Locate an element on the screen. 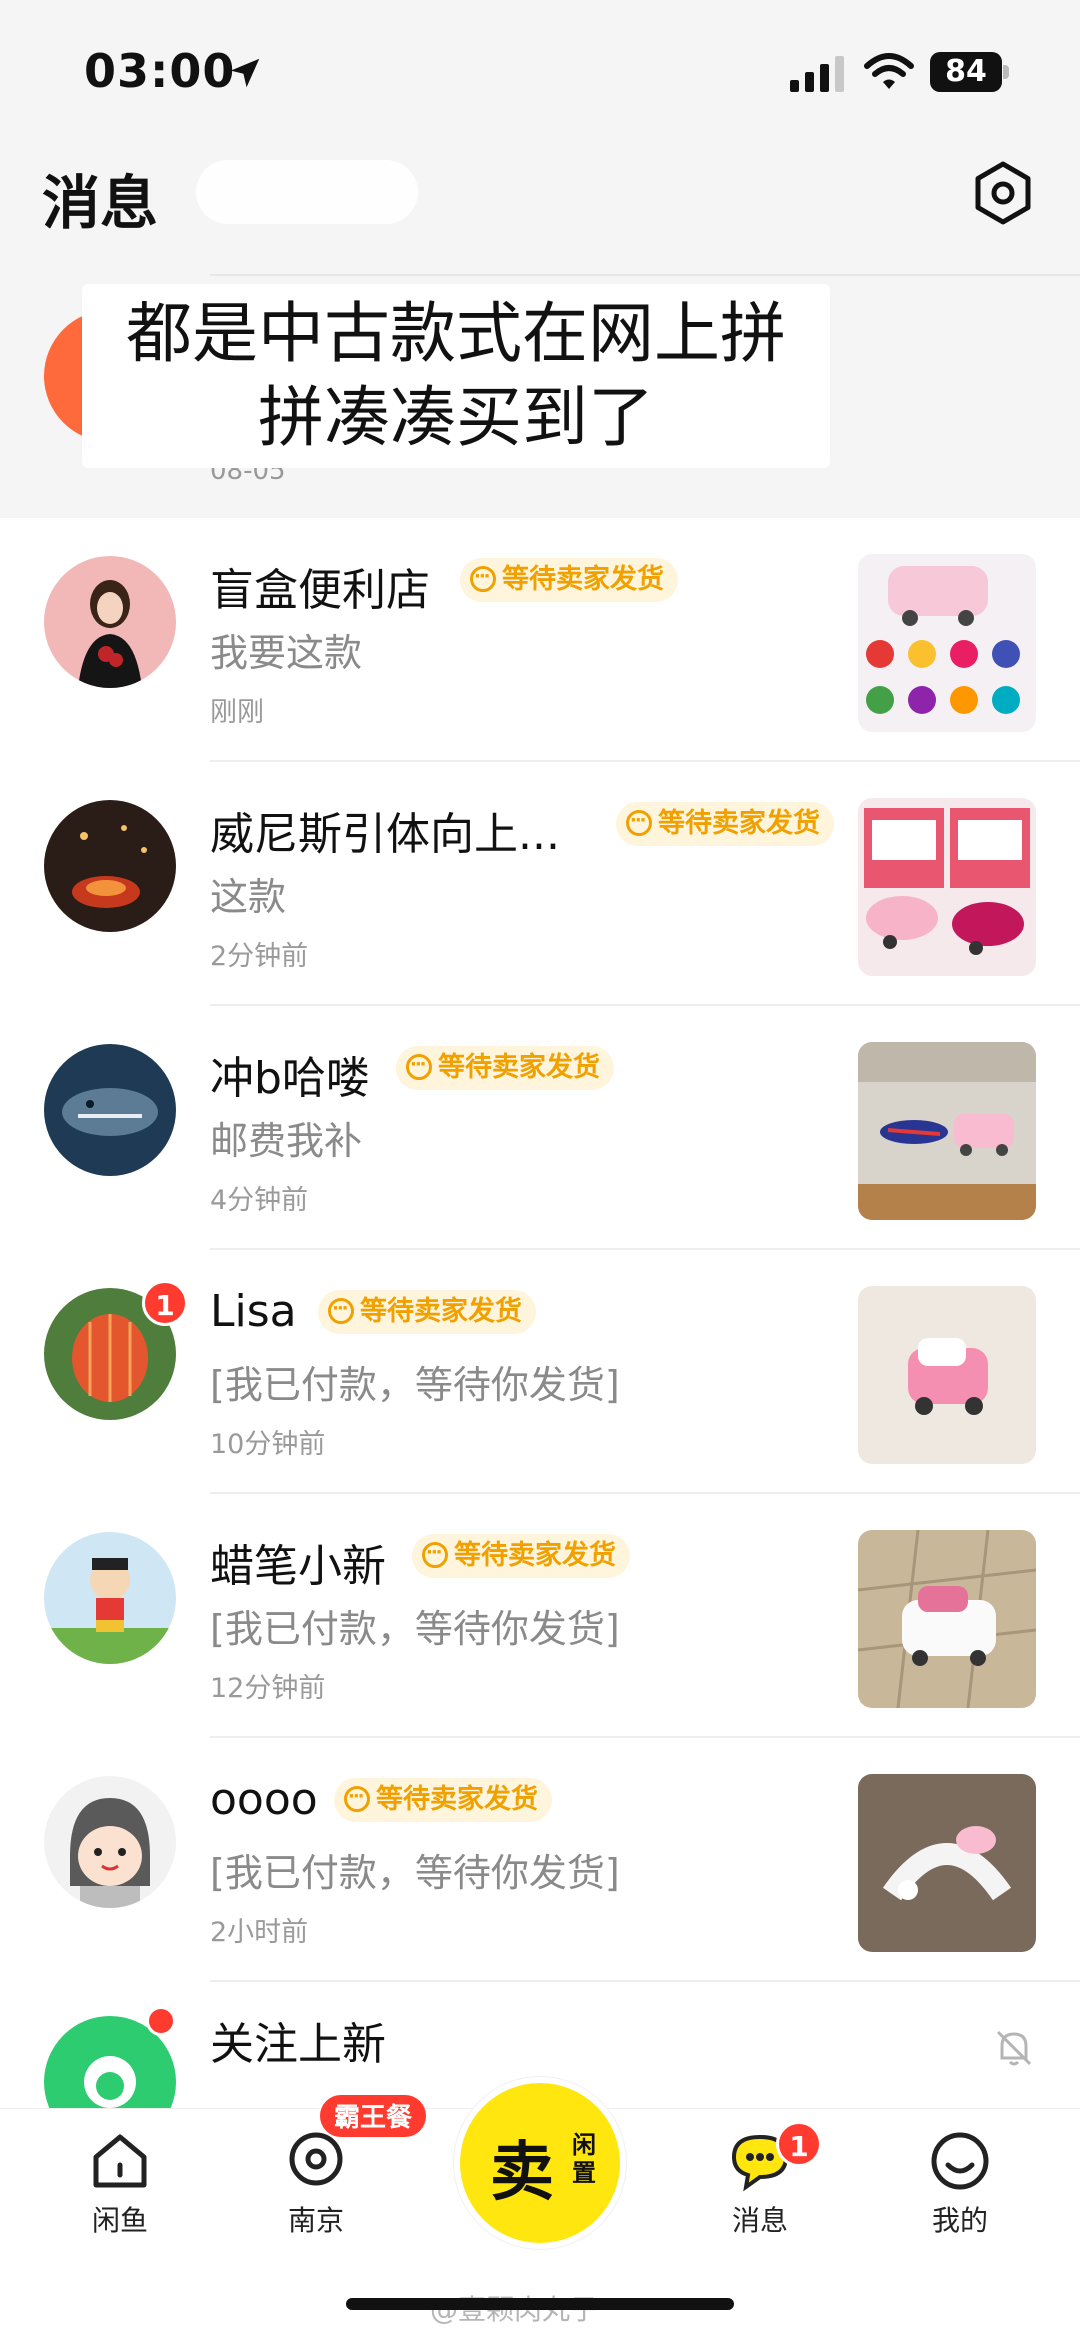 The height and width of the screenshot is (2338, 1080). battery-level: 84 is located at coordinates (966, 71).